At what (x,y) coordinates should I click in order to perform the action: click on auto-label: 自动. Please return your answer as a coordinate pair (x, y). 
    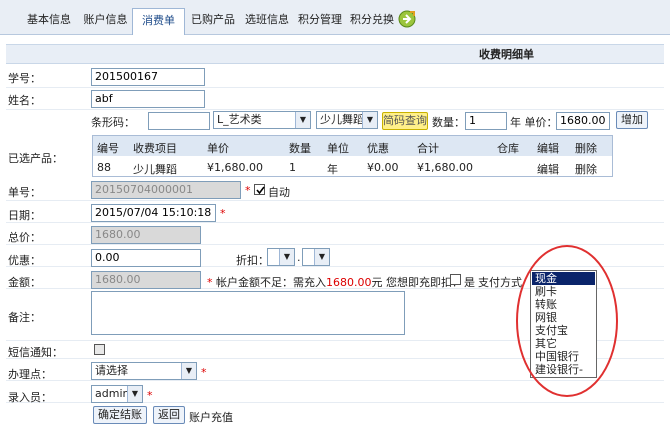
    Looking at the image, I should click on (279, 192).